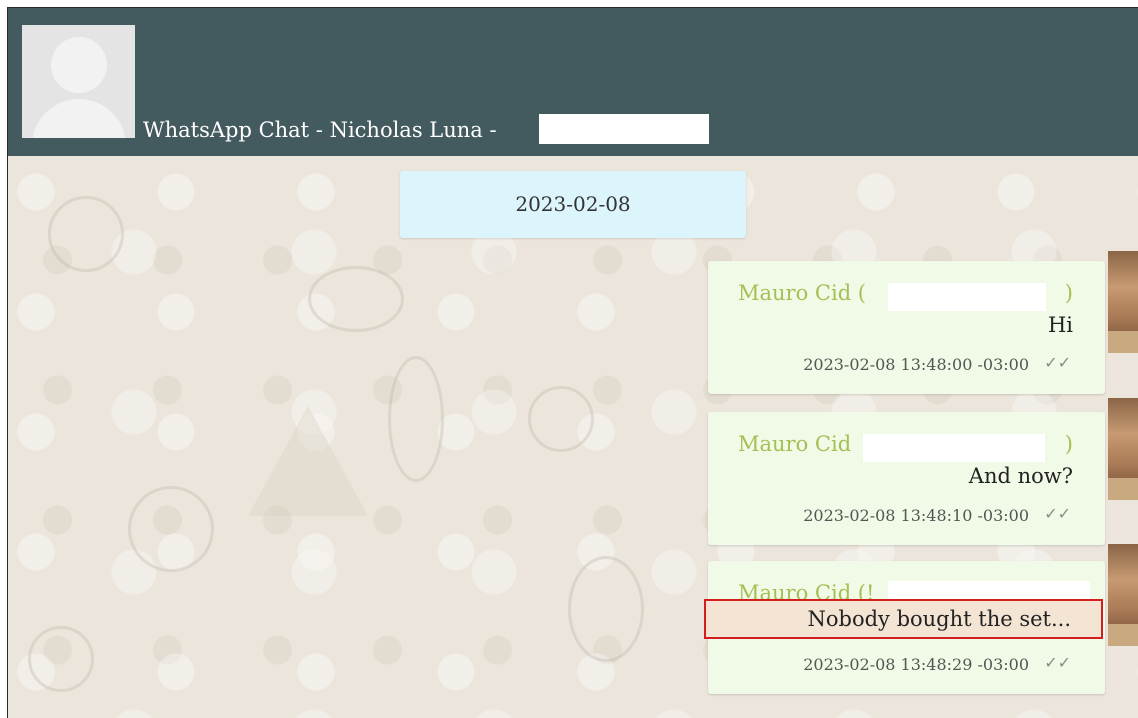  Describe the element at coordinates (320, 130) in the screenshot. I see `chat-title: WhatsApp Chat - Nicholas Luna -` at that location.